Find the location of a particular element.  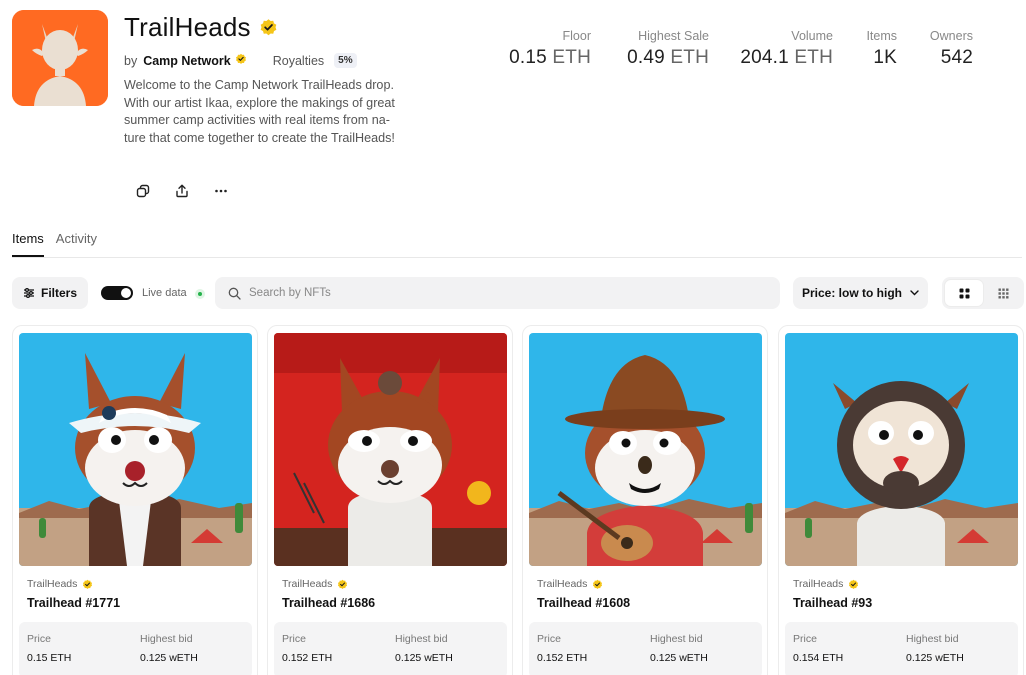

stat-highest-sale: Highest Sale 0.49 ETH is located at coordinates (658, 49).